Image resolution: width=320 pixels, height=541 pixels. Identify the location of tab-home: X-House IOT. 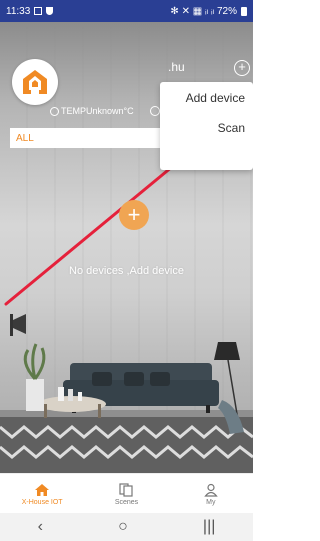
(42, 494).